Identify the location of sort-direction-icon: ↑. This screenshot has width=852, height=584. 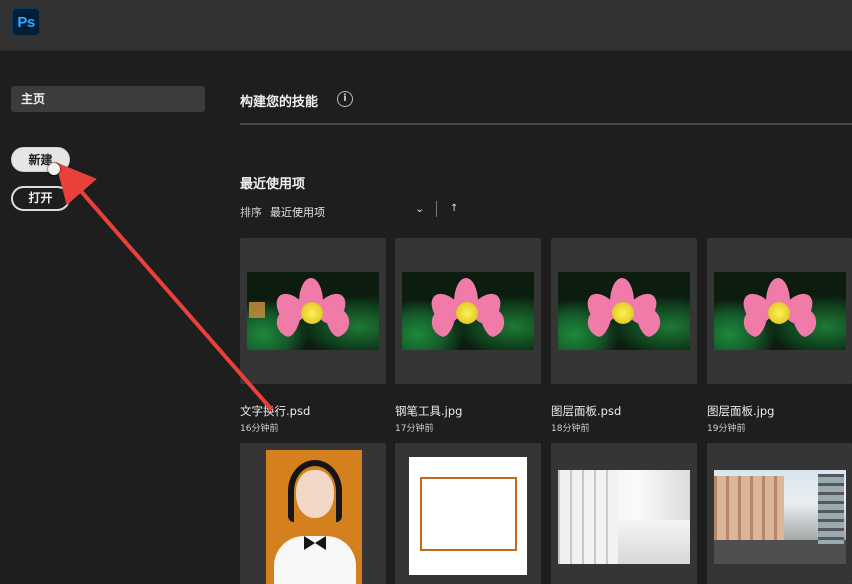
(454, 208).